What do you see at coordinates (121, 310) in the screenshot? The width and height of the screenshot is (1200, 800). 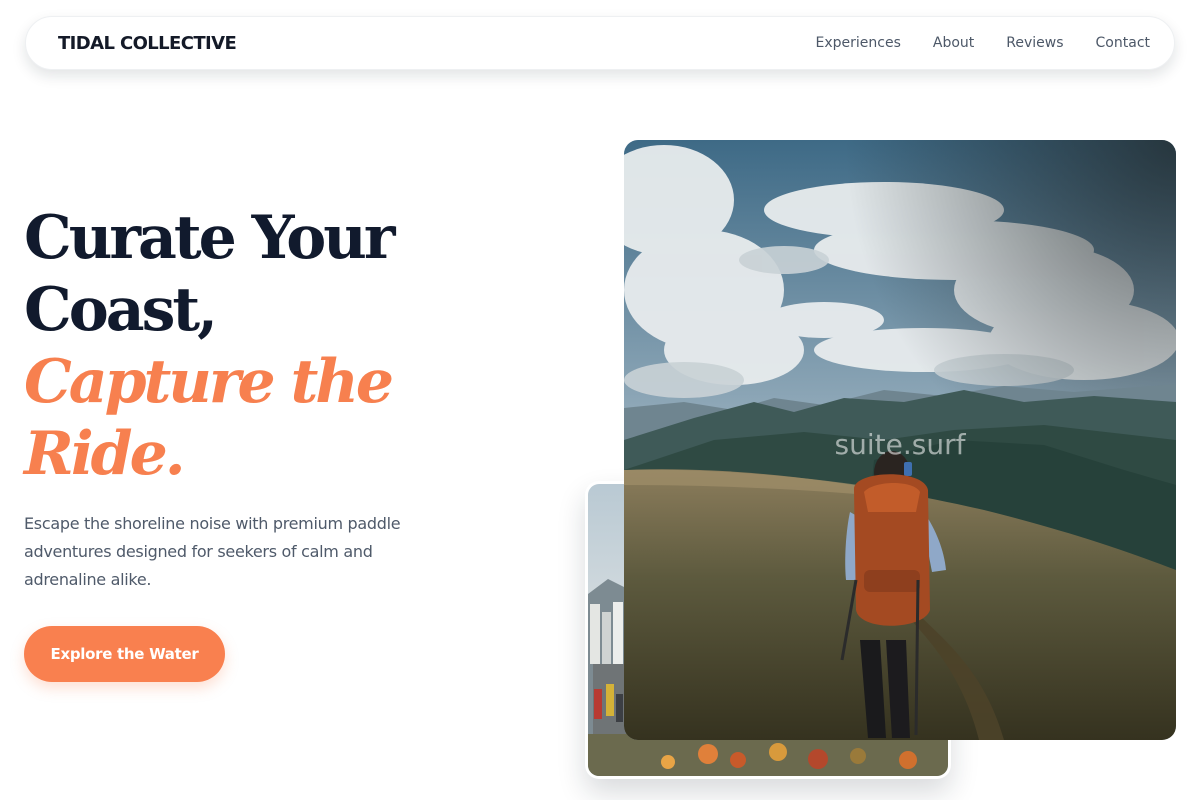 I see `hero-title-line-2: Coast,` at bounding box center [121, 310].